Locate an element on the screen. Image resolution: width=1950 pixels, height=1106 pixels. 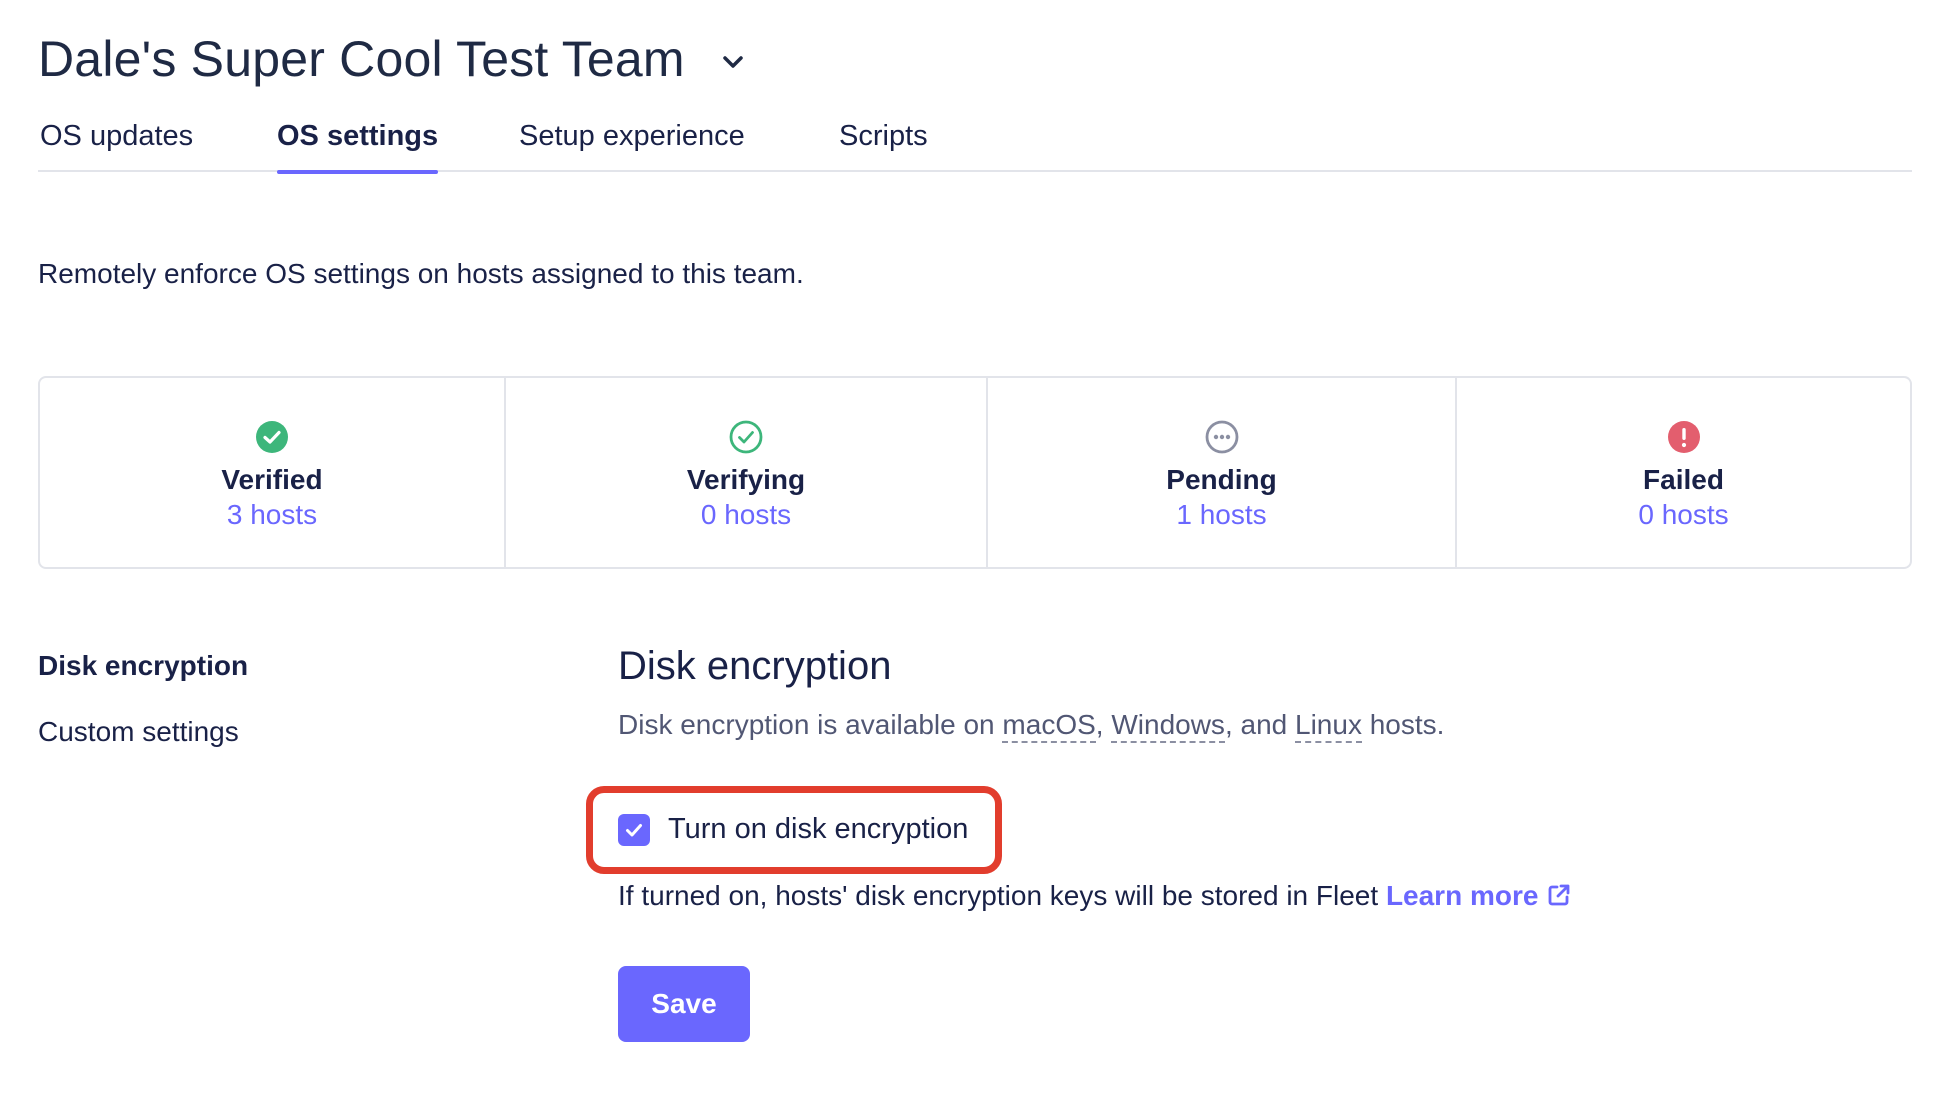
tab-setup-experience: Setup experience is located at coordinates (632, 146).